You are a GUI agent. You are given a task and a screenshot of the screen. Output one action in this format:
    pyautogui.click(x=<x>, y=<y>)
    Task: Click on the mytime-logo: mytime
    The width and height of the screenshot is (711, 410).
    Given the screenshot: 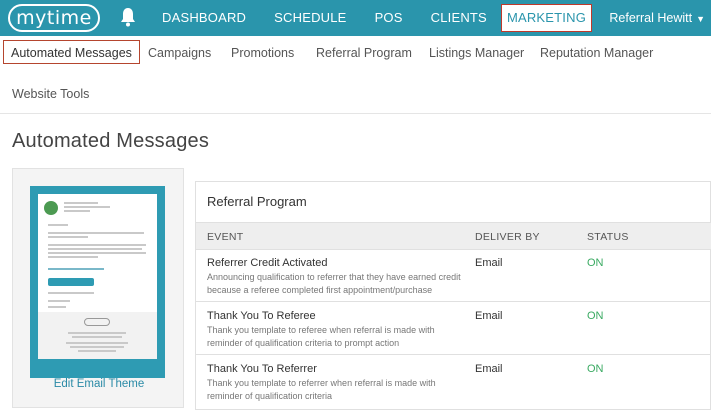 What is the action you would take?
    pyautogui.click(x=54, y=18)
    